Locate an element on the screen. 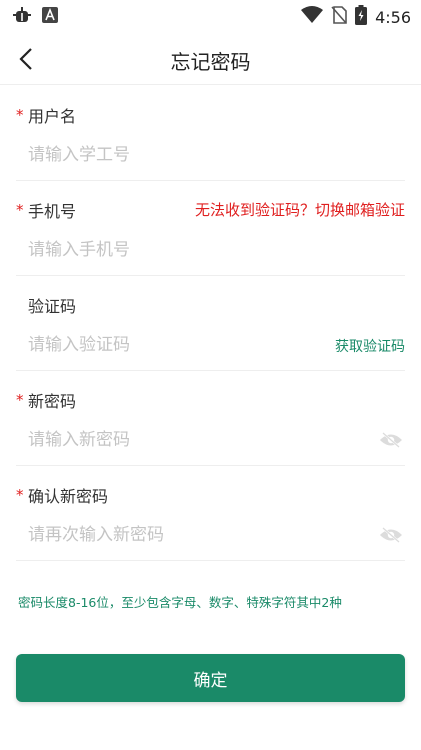 This screenshot has height=750, width=421. confirm-password-input is located at coordinates (178, 535).